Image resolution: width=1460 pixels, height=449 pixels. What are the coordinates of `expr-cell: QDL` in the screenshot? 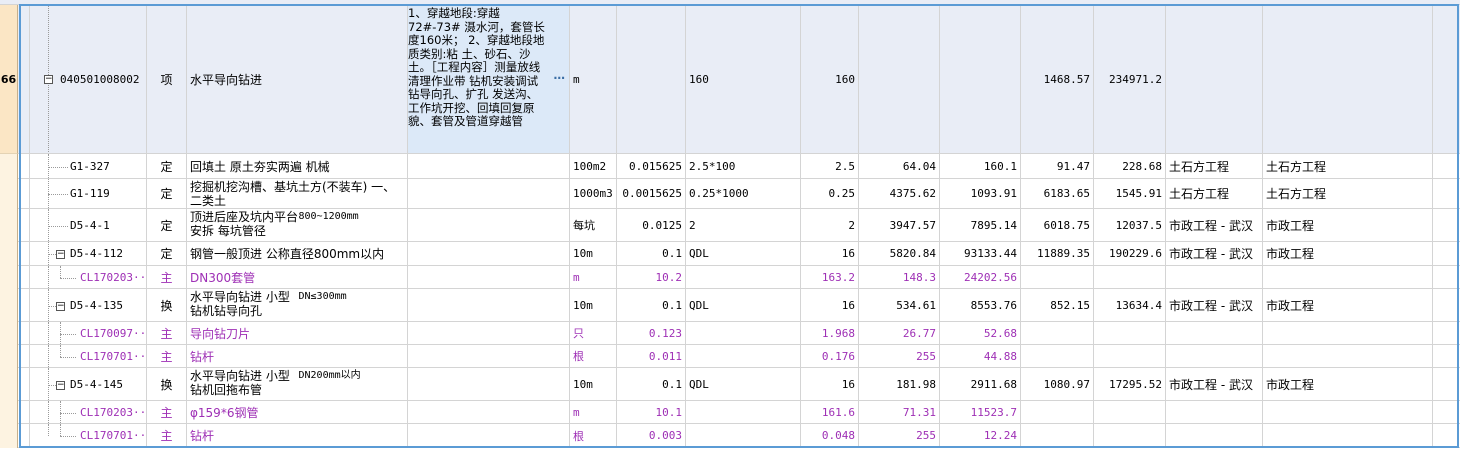 It's located at (743, 254).